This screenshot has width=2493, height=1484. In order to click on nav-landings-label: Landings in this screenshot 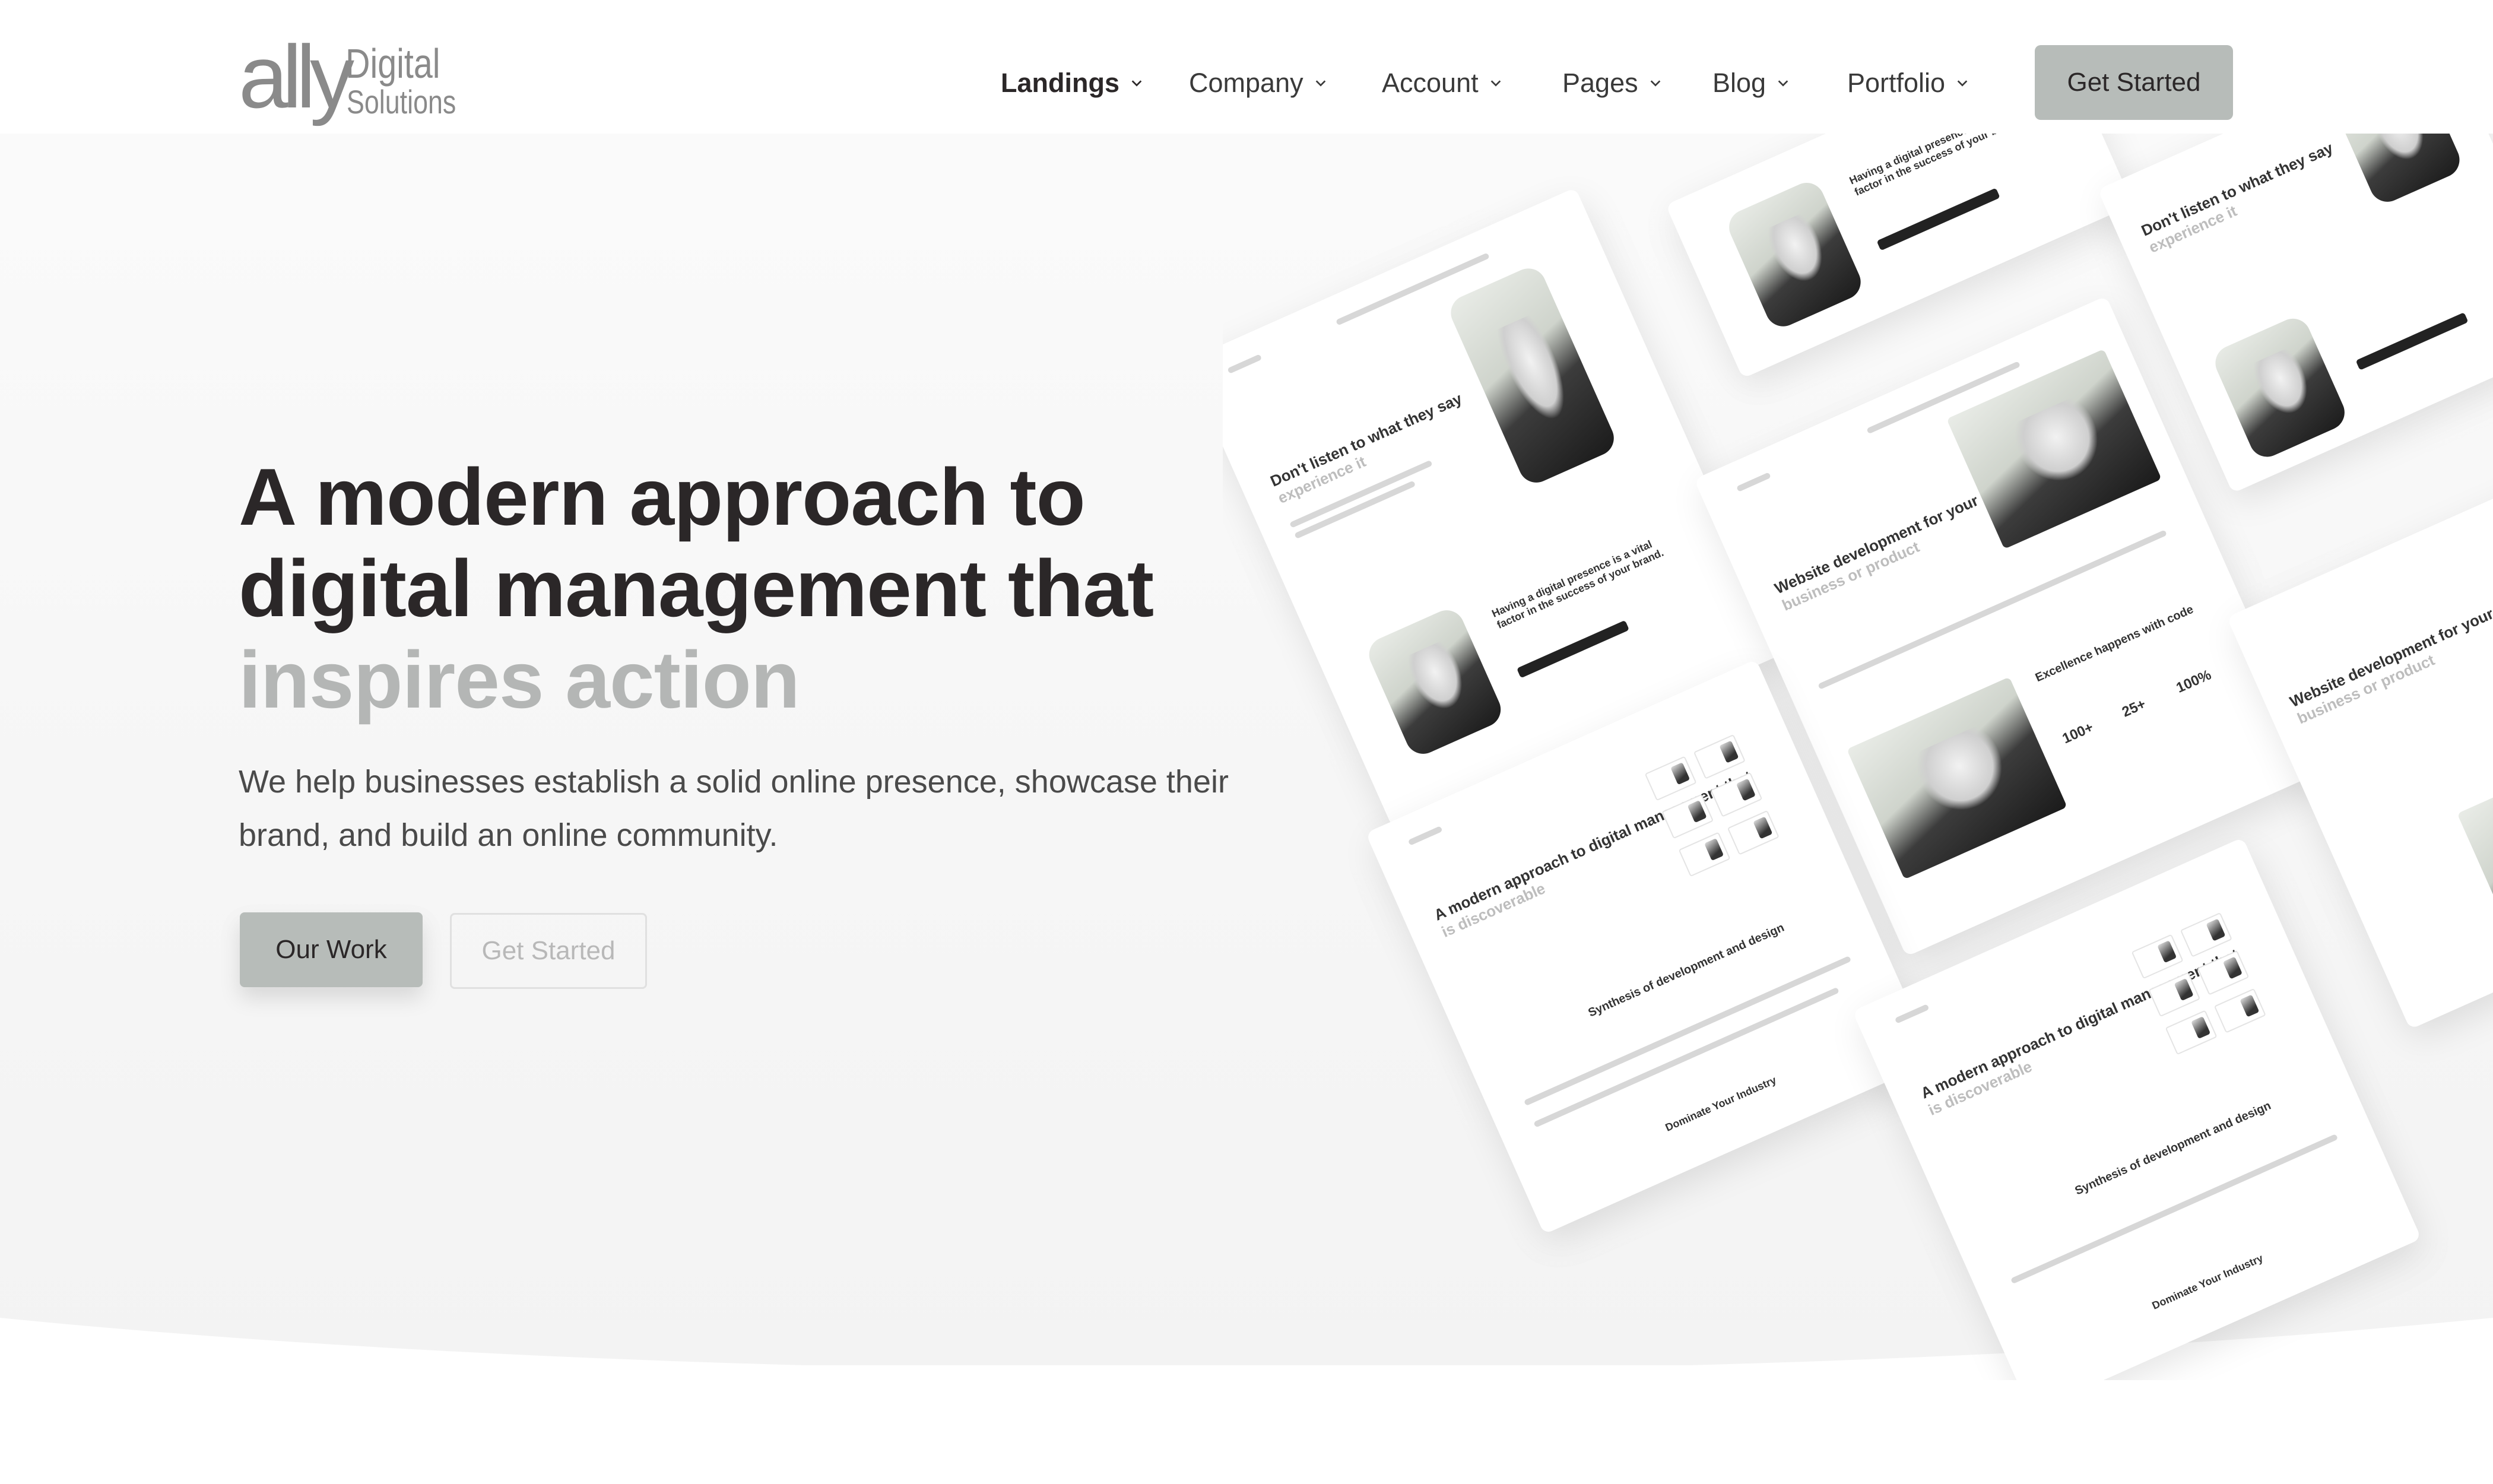, I will do `click(1060, 83)`.